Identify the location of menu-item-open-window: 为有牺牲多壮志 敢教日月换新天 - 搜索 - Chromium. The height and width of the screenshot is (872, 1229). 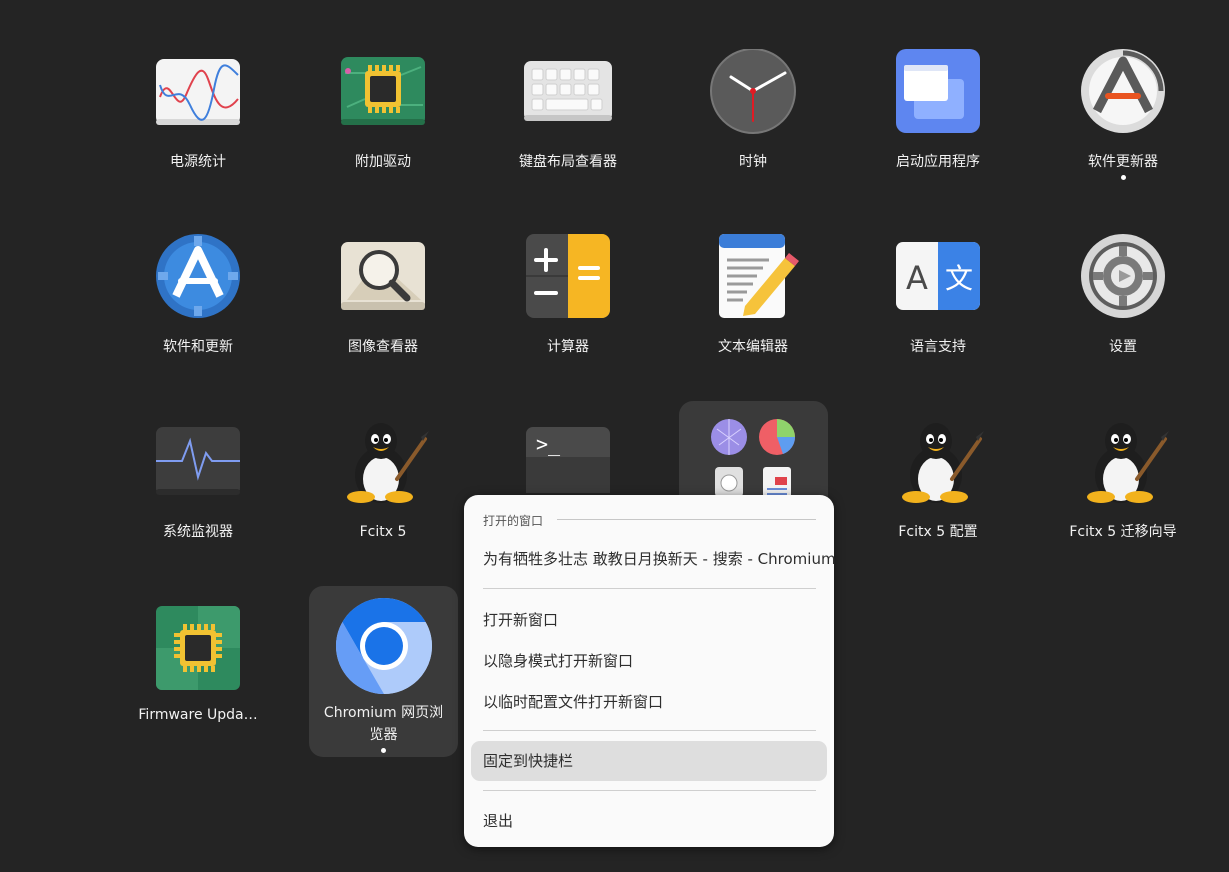
(653, 559).